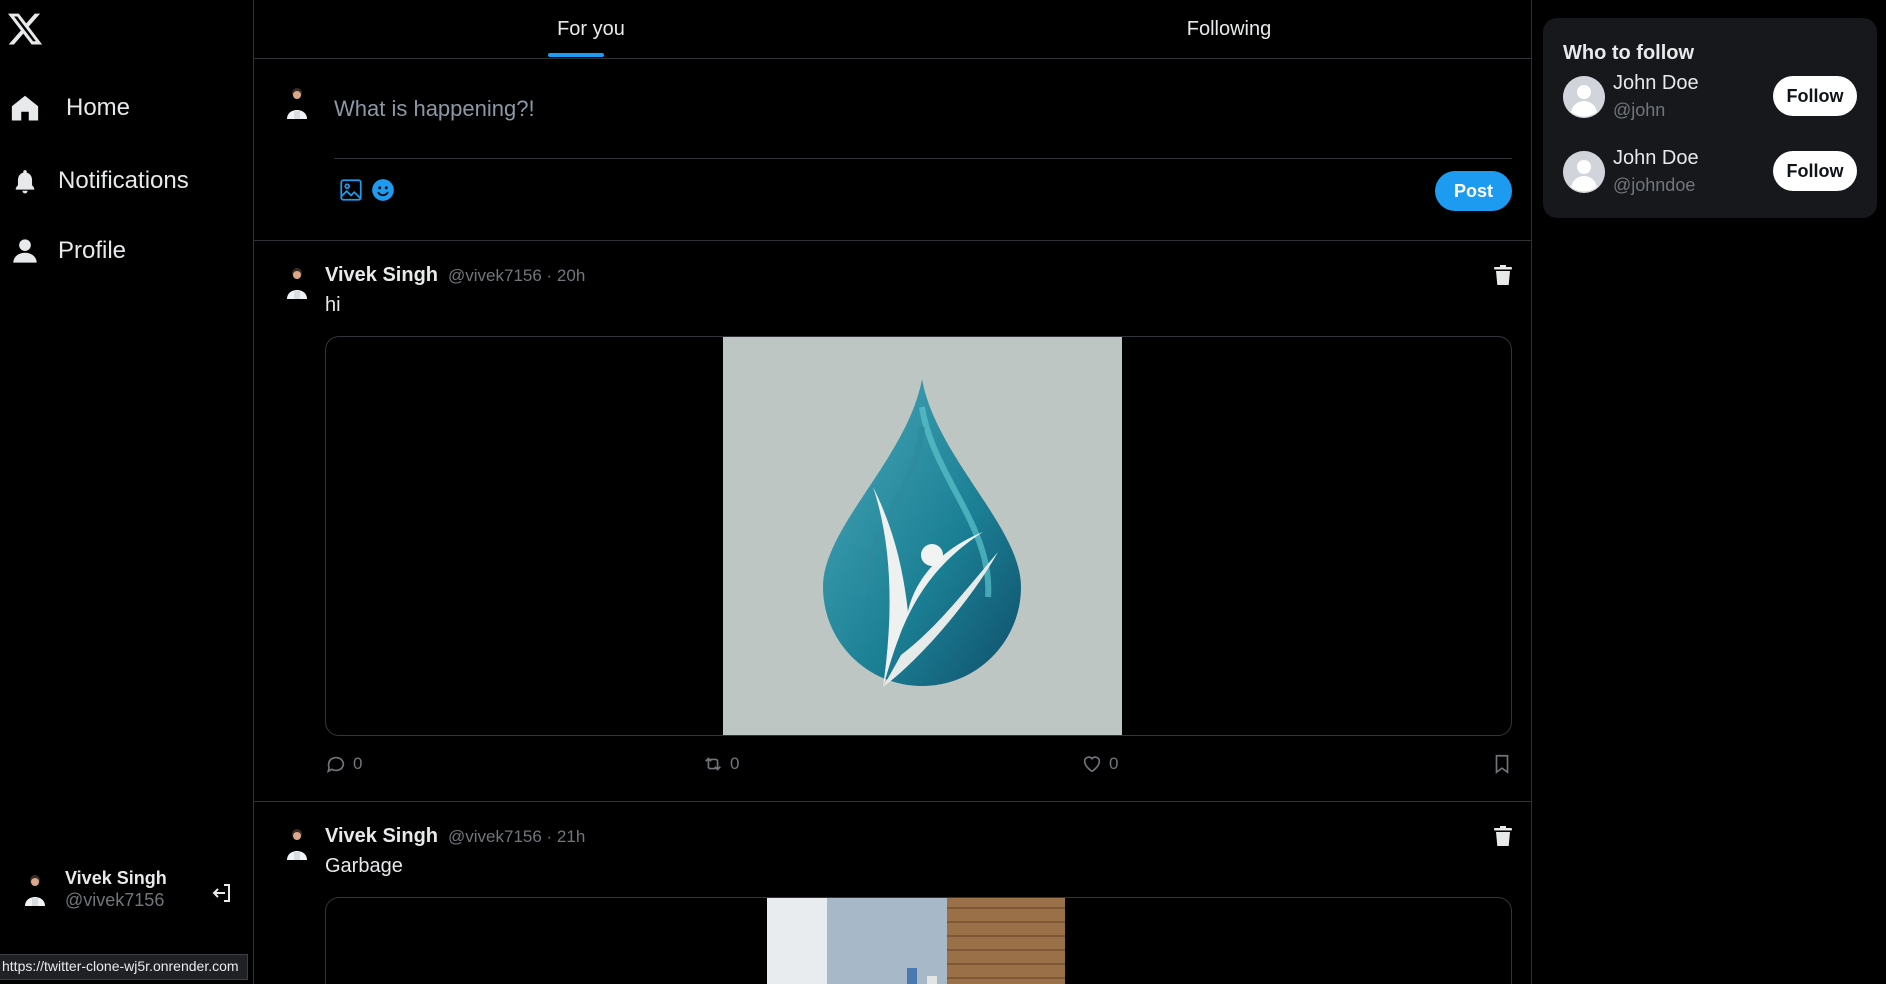 Image resolution: width=1886 pixels, height=984 pixels. I want to click on post-text: hi, so click(333, 305).